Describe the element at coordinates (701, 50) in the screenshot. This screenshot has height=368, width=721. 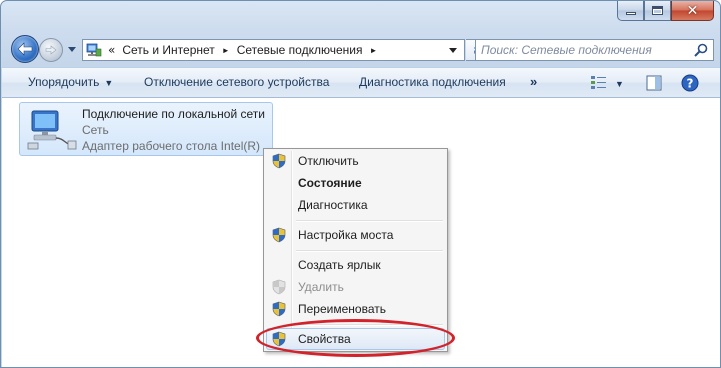
I see `search-icon` at that location.